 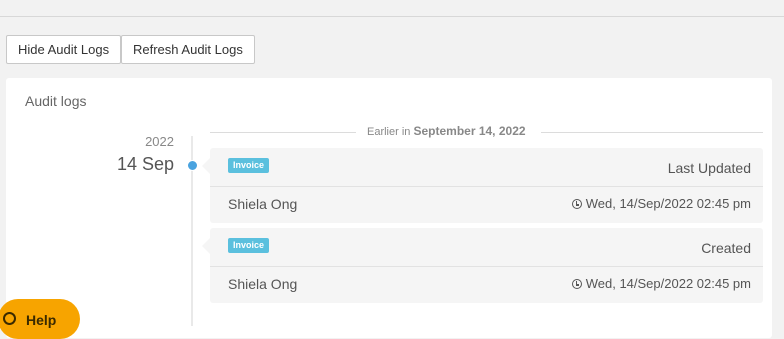 What do you see at coordinates (392, 16) in the screenshot?
I see `top-divider` at bounding box center [392, 16].